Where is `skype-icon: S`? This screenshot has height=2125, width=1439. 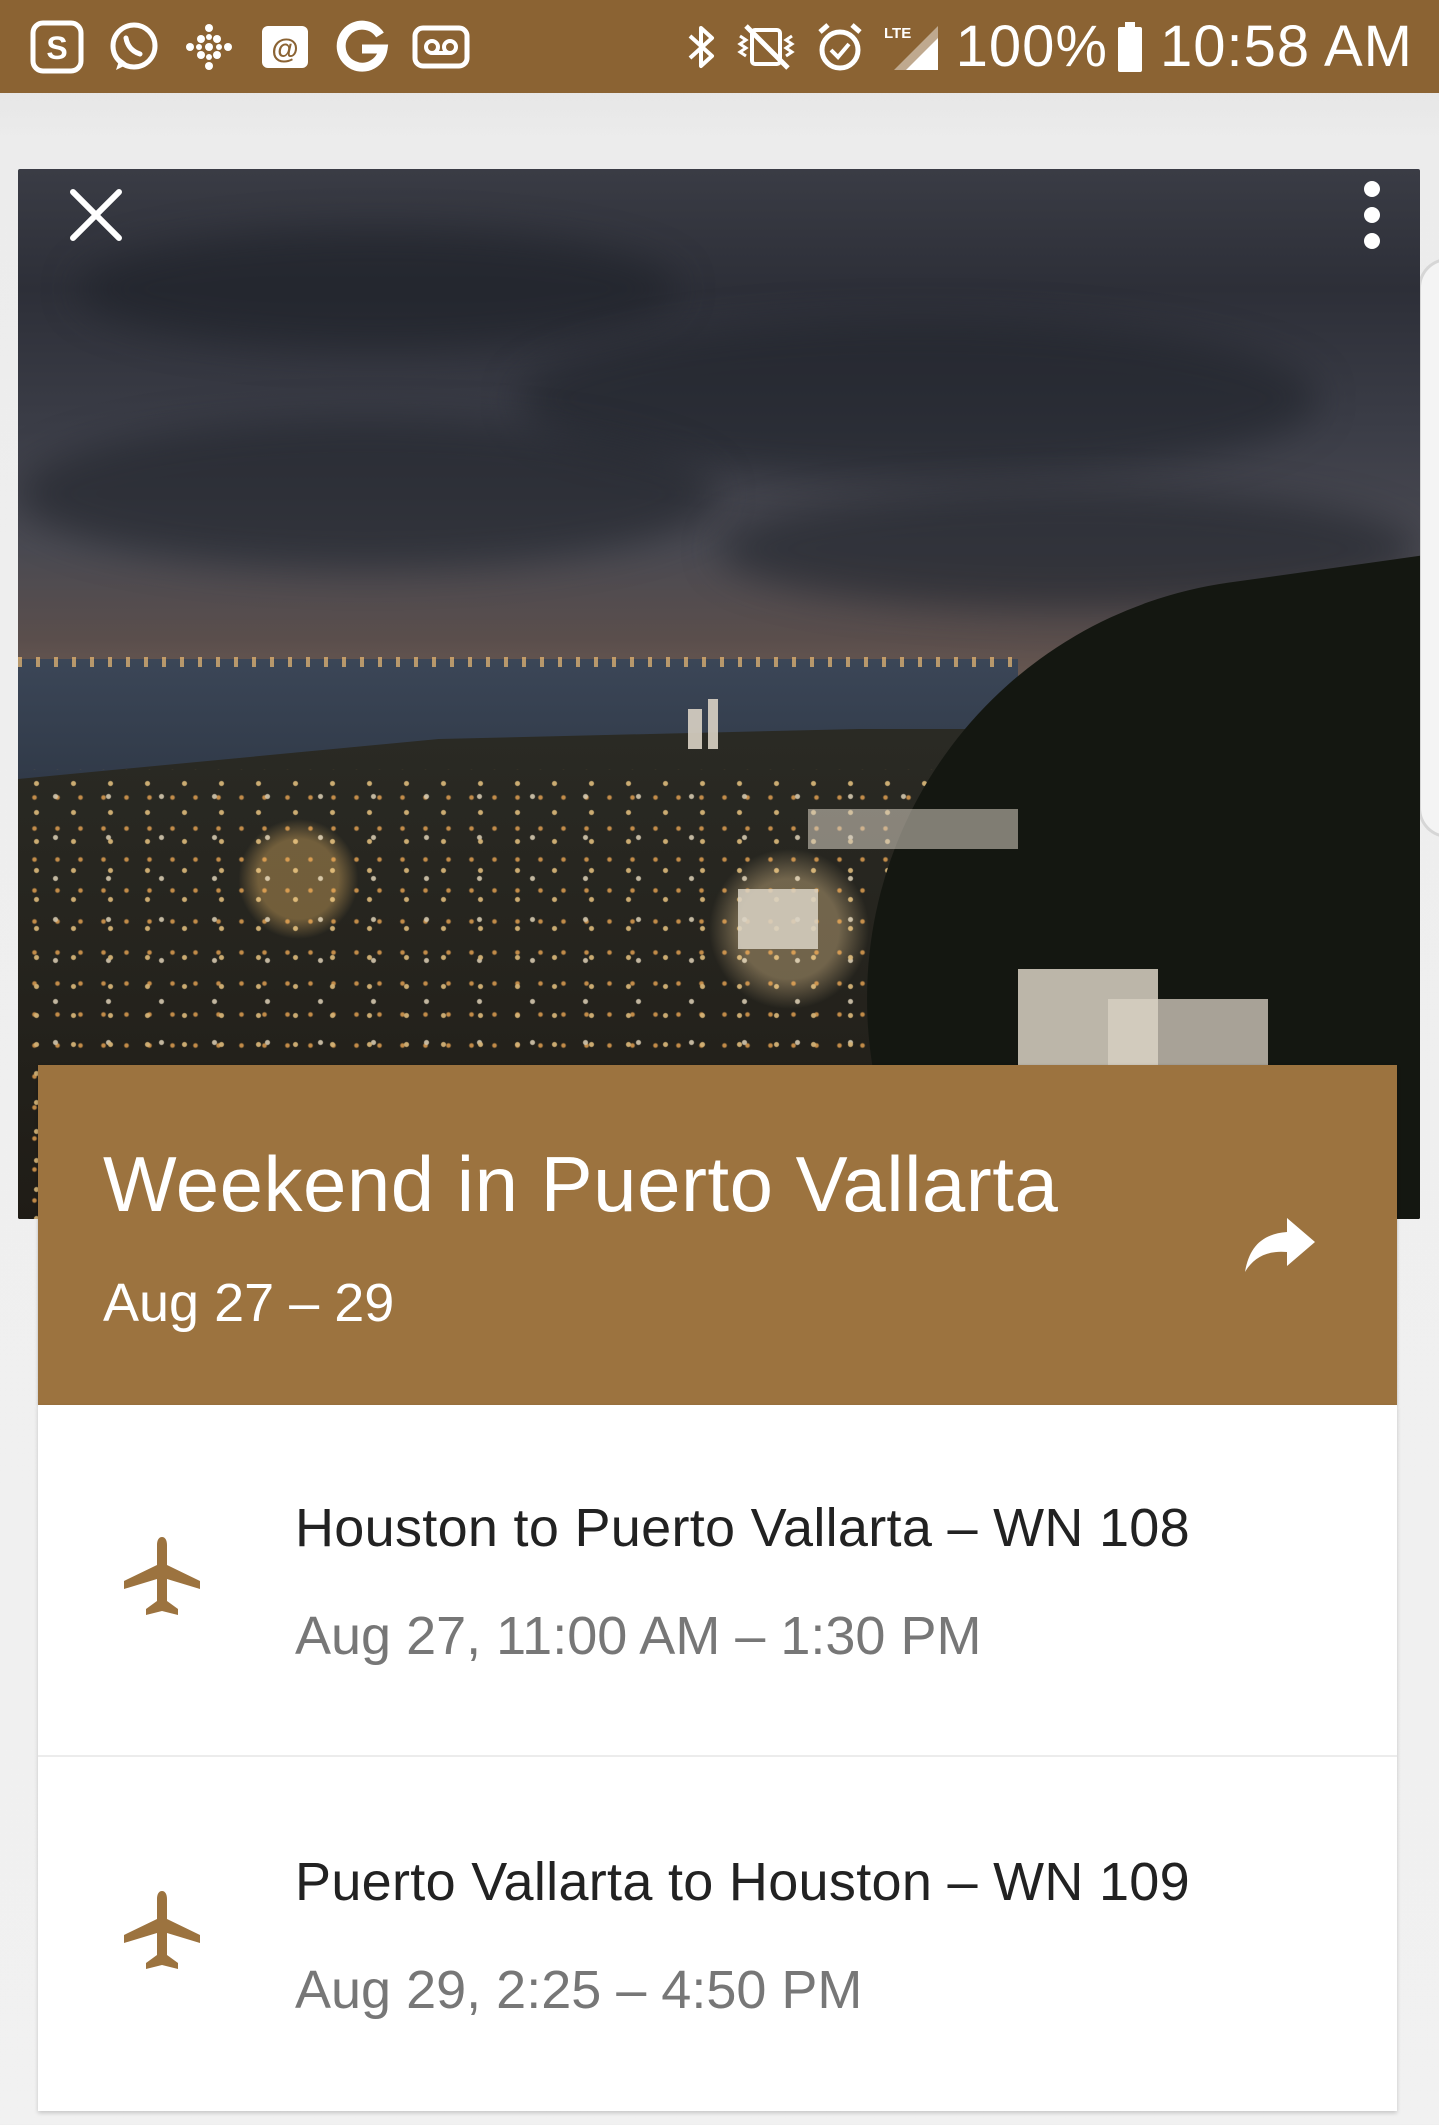
skype-icon: S is located at coordinates (57, 47).